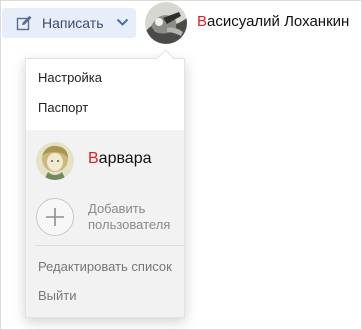 The image size is (362, 330). I want to click on compose-dropdown-button, so click(123, 23).